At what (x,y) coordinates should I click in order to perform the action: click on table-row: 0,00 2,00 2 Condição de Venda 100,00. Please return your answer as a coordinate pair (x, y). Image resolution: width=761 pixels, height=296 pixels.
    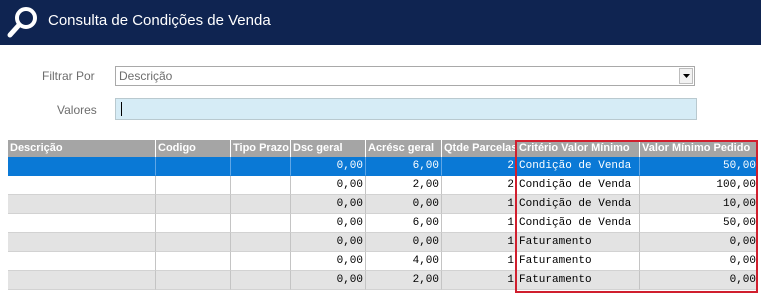
    Looking at the image, I should click on (383, 185).